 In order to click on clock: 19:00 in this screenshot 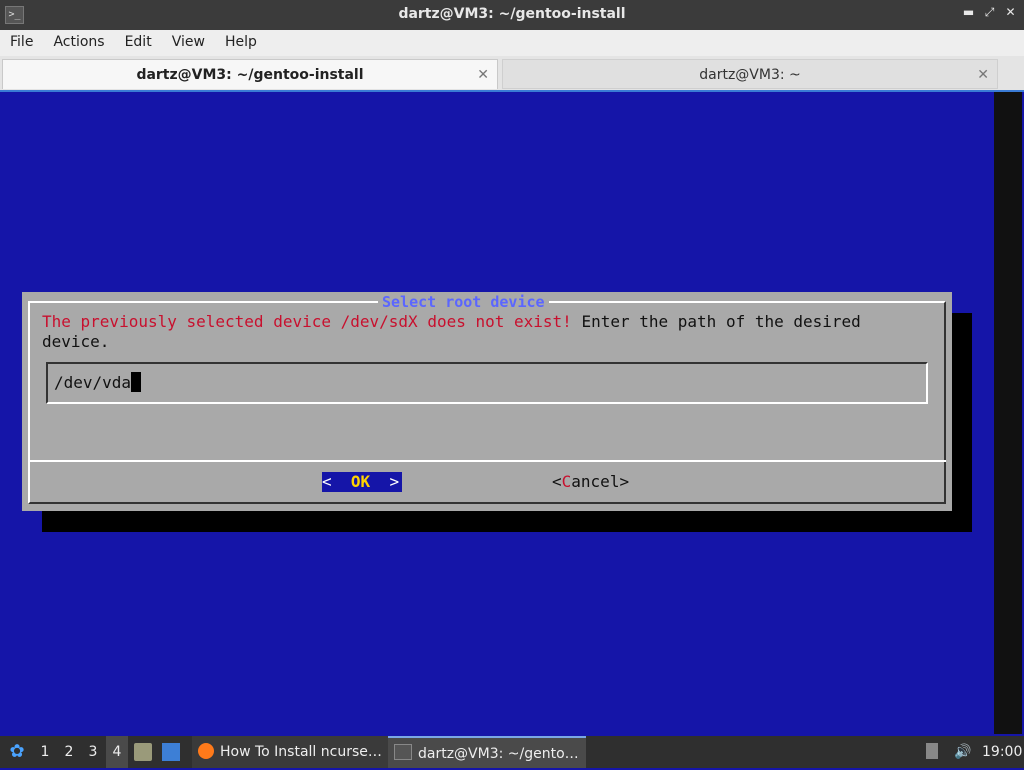, I will do `click(1002, 752)`.